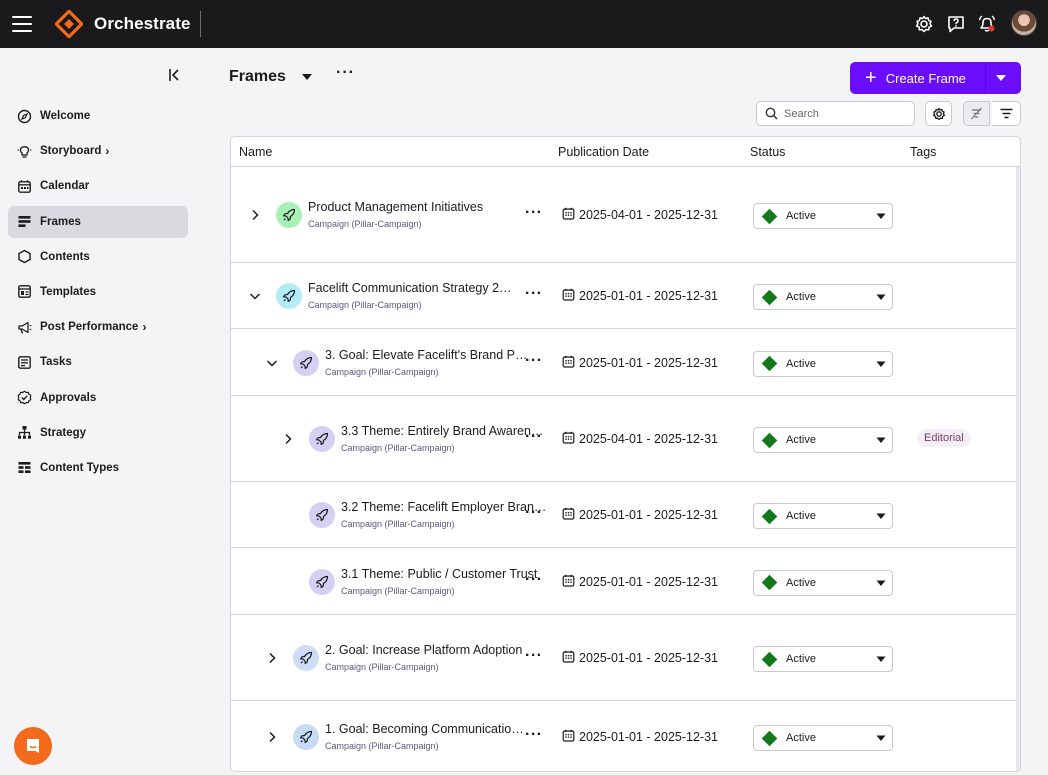  What do you see at coordinates (987, 24) in the screenshot?
I see `bell-icon` at bounding box center [987, 24].